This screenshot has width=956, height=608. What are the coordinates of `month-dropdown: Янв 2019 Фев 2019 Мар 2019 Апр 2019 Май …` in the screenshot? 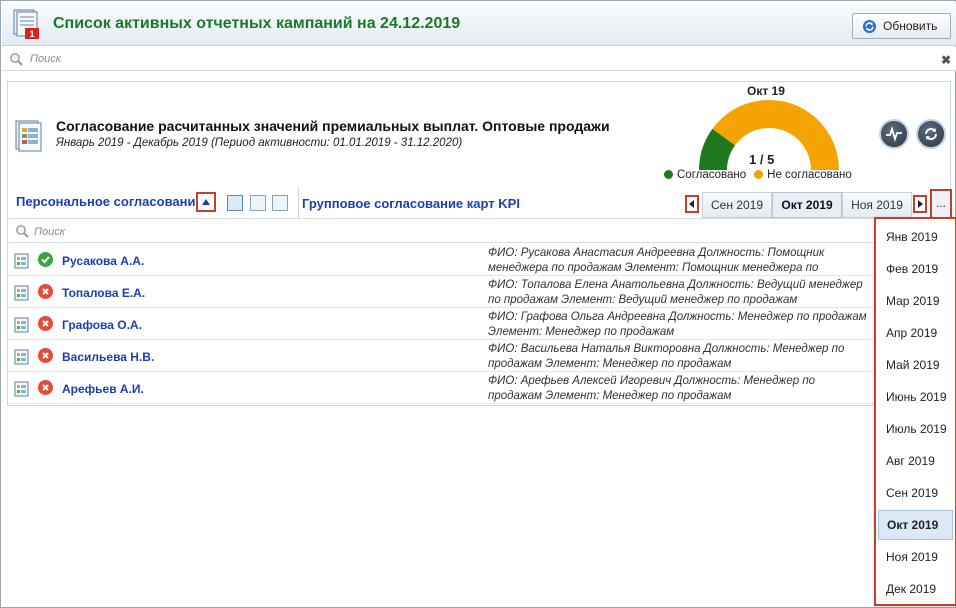 It's located at (915, 411).